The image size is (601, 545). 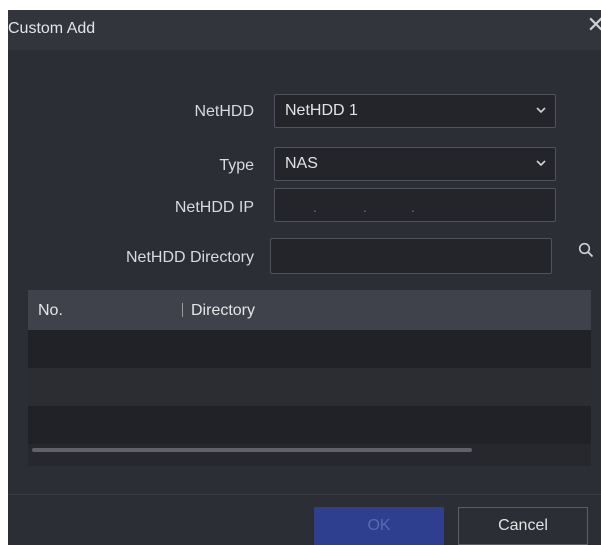 What do you see at coordinates (411, 256) in the screenshot?
I see `directory-input` at bounding box center [411, 256].